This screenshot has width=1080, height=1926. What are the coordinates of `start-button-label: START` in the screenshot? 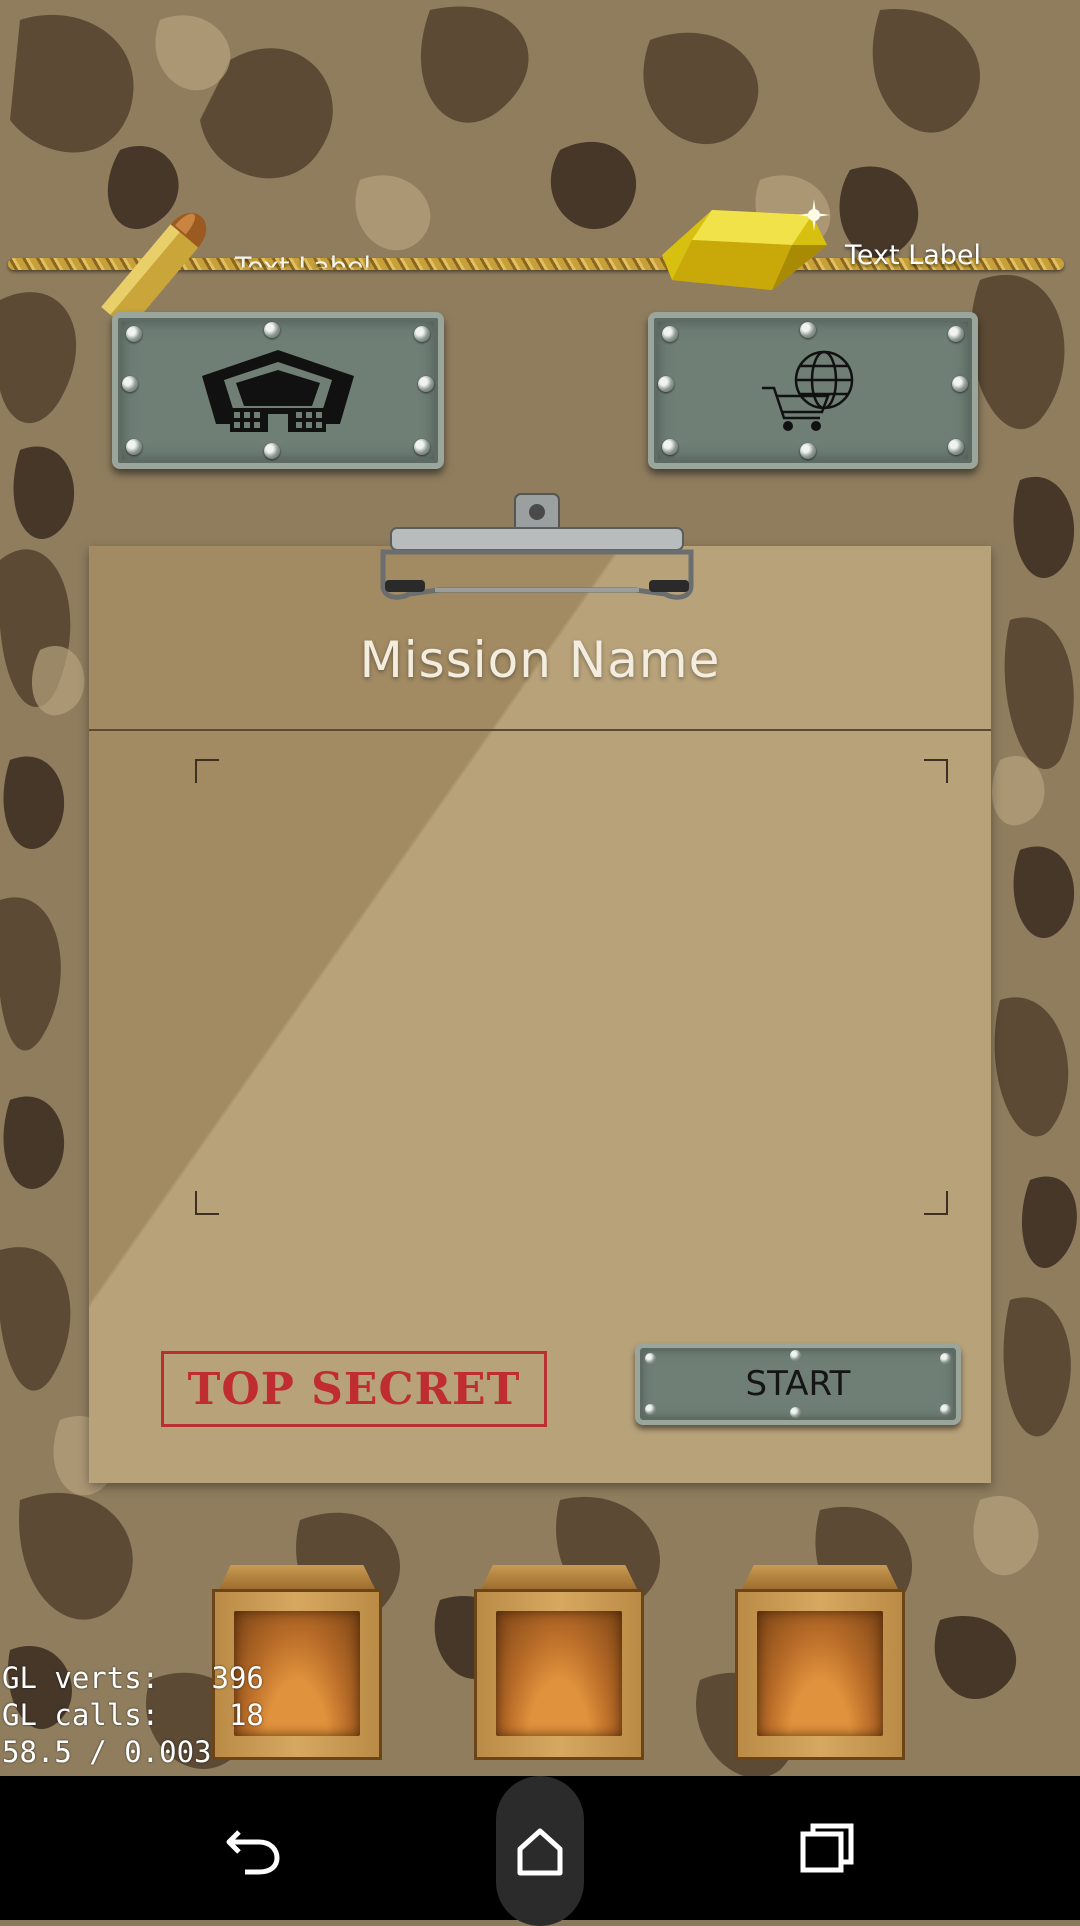 It's located at (798, 1384).